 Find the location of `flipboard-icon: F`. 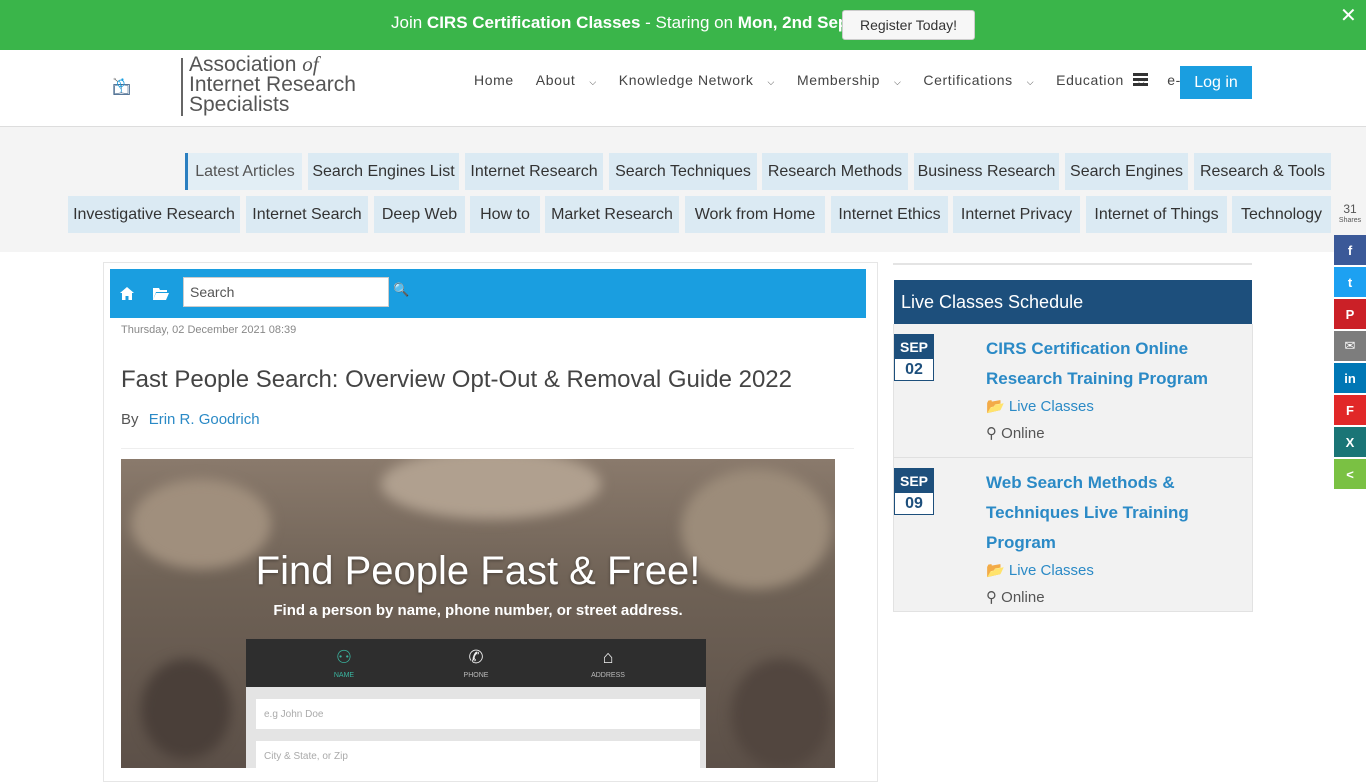

flipboard-icon: F is located at coordinates (1350, 410).